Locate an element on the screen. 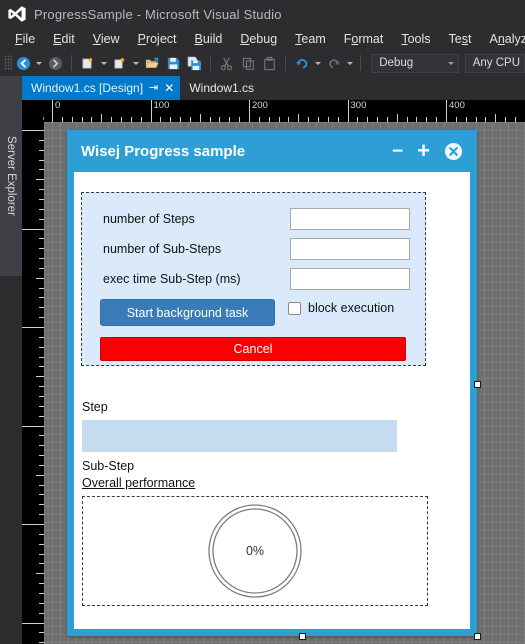 The width and height of the screenshot is (525, 644). sidebar-item-label: Server Explorer is located at coordinates (11, 176).